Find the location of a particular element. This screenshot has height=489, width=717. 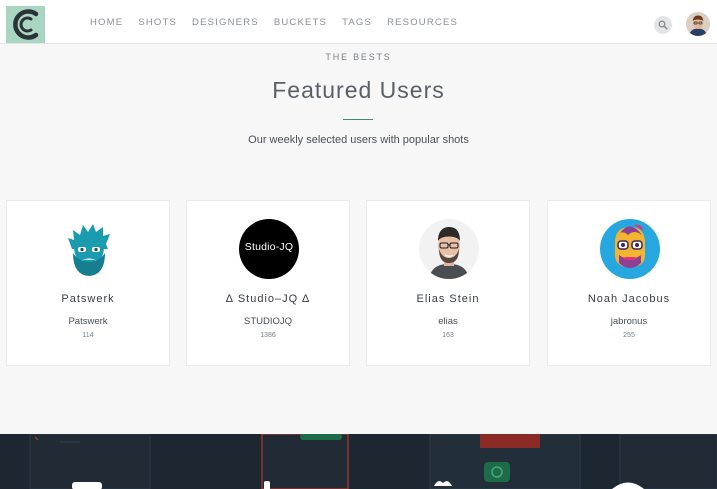

bearded-head-avatar is located at coordinates (89, 249).